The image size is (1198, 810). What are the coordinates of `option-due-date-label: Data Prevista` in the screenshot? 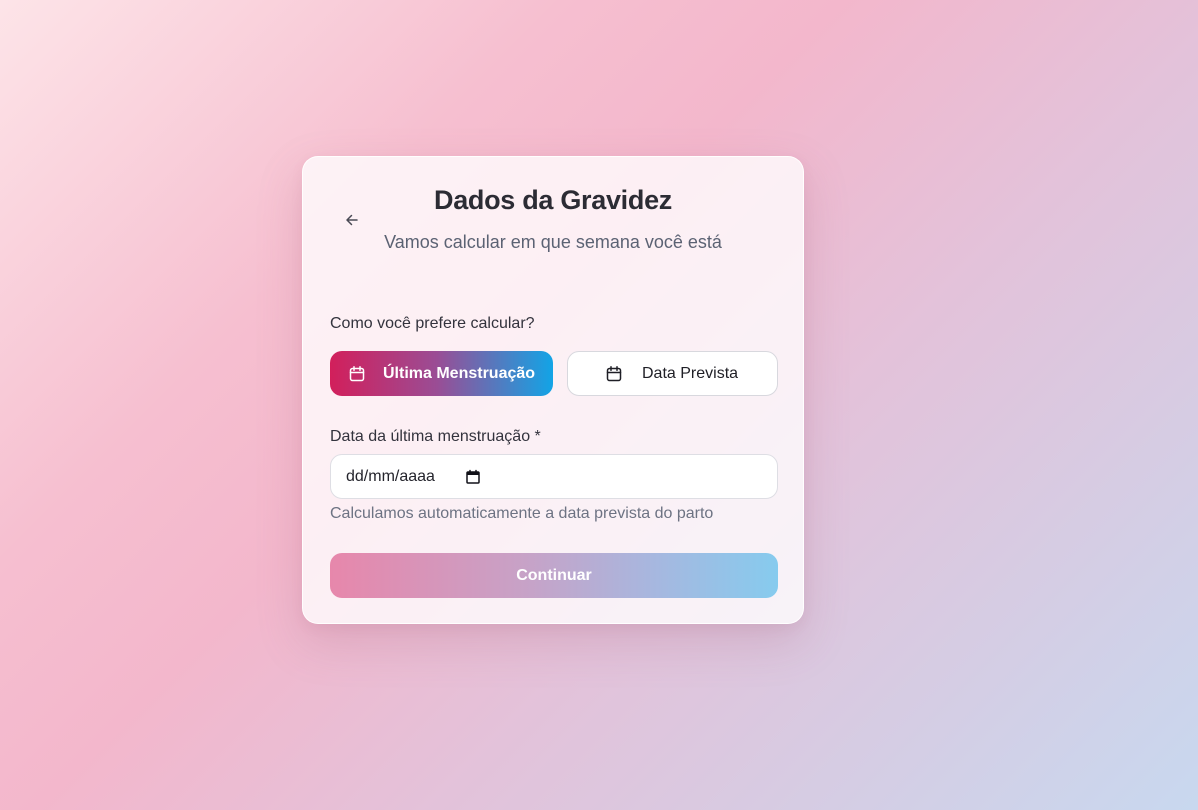 It's located at (690, 373).